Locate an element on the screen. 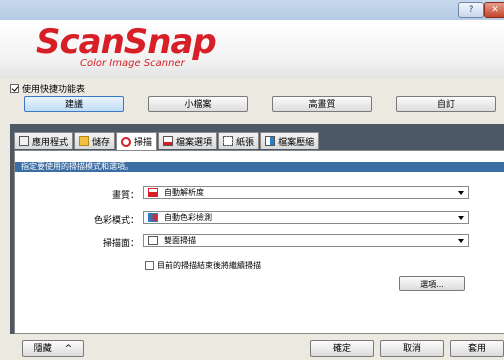 This screenshot has height=360, width=504. preset-small-file-button: 小檔案 is located at coordinates (198, 104).